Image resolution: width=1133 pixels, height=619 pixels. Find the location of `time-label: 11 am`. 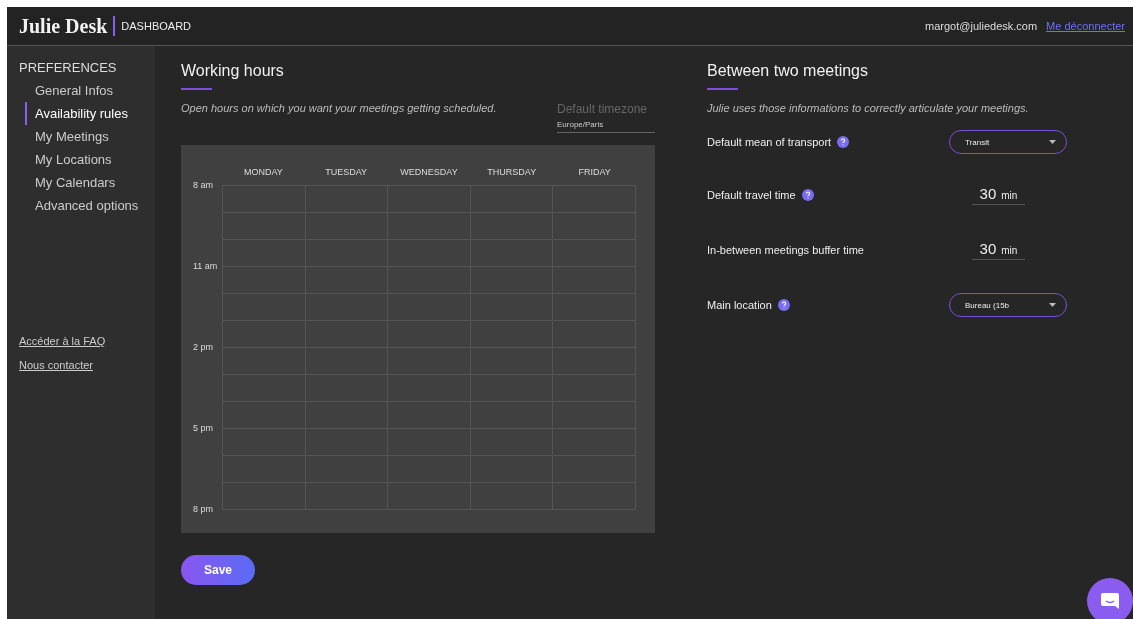

time-label: 11 am is located at coordinates (205, 266).